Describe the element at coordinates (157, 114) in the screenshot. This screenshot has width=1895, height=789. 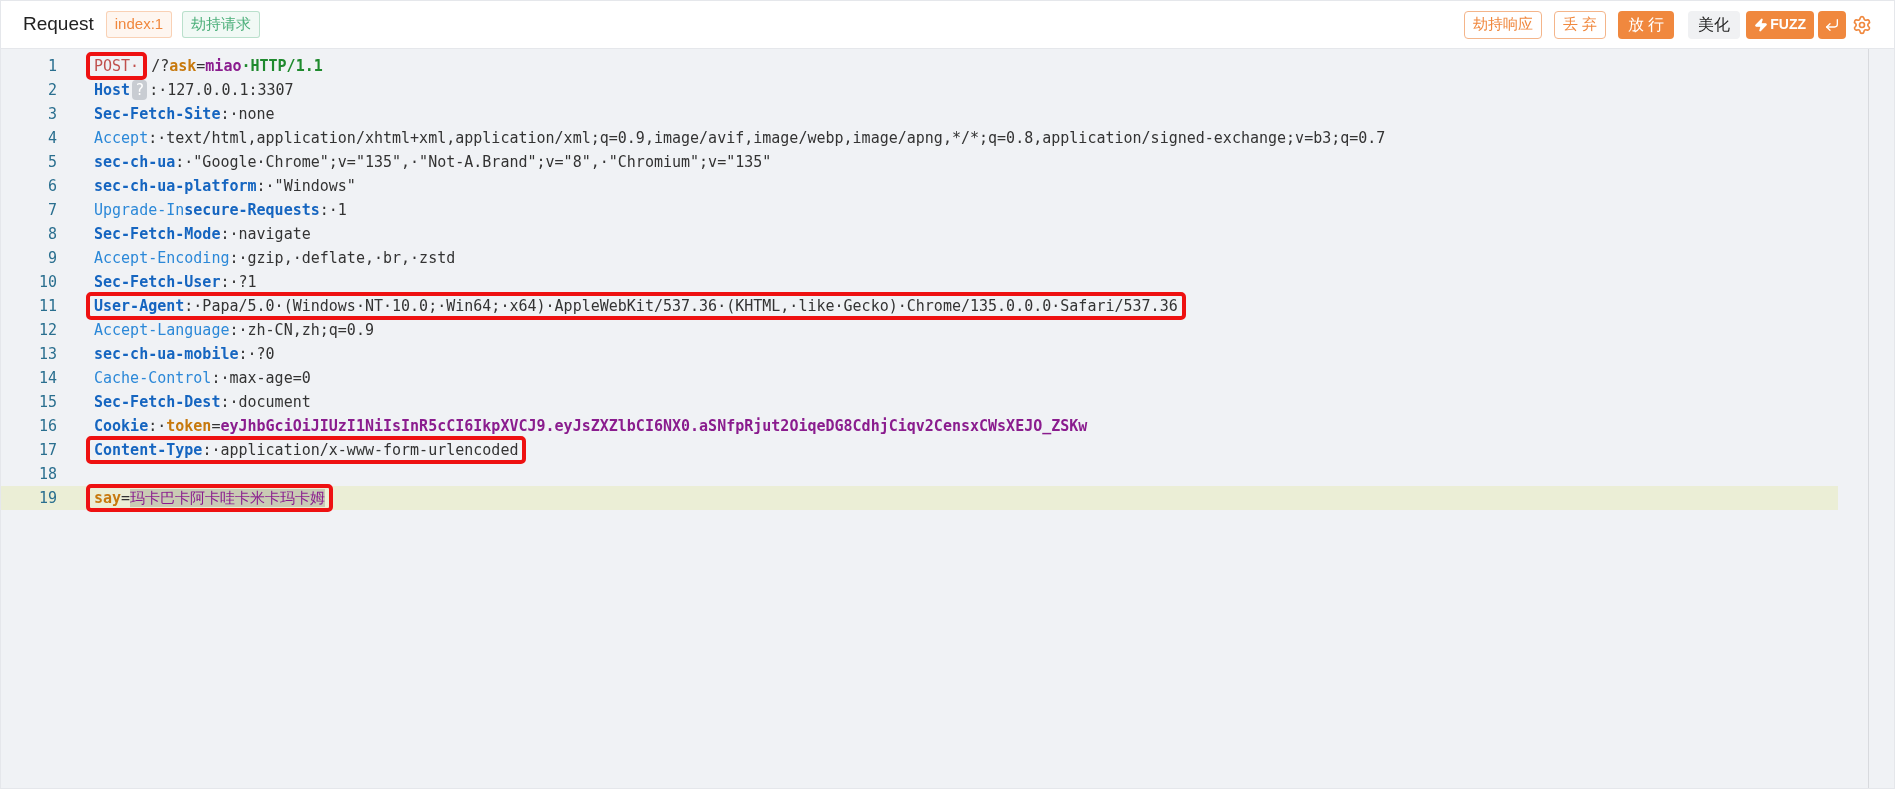
I see `code-token: Sec-Fetch-Site` at that location.